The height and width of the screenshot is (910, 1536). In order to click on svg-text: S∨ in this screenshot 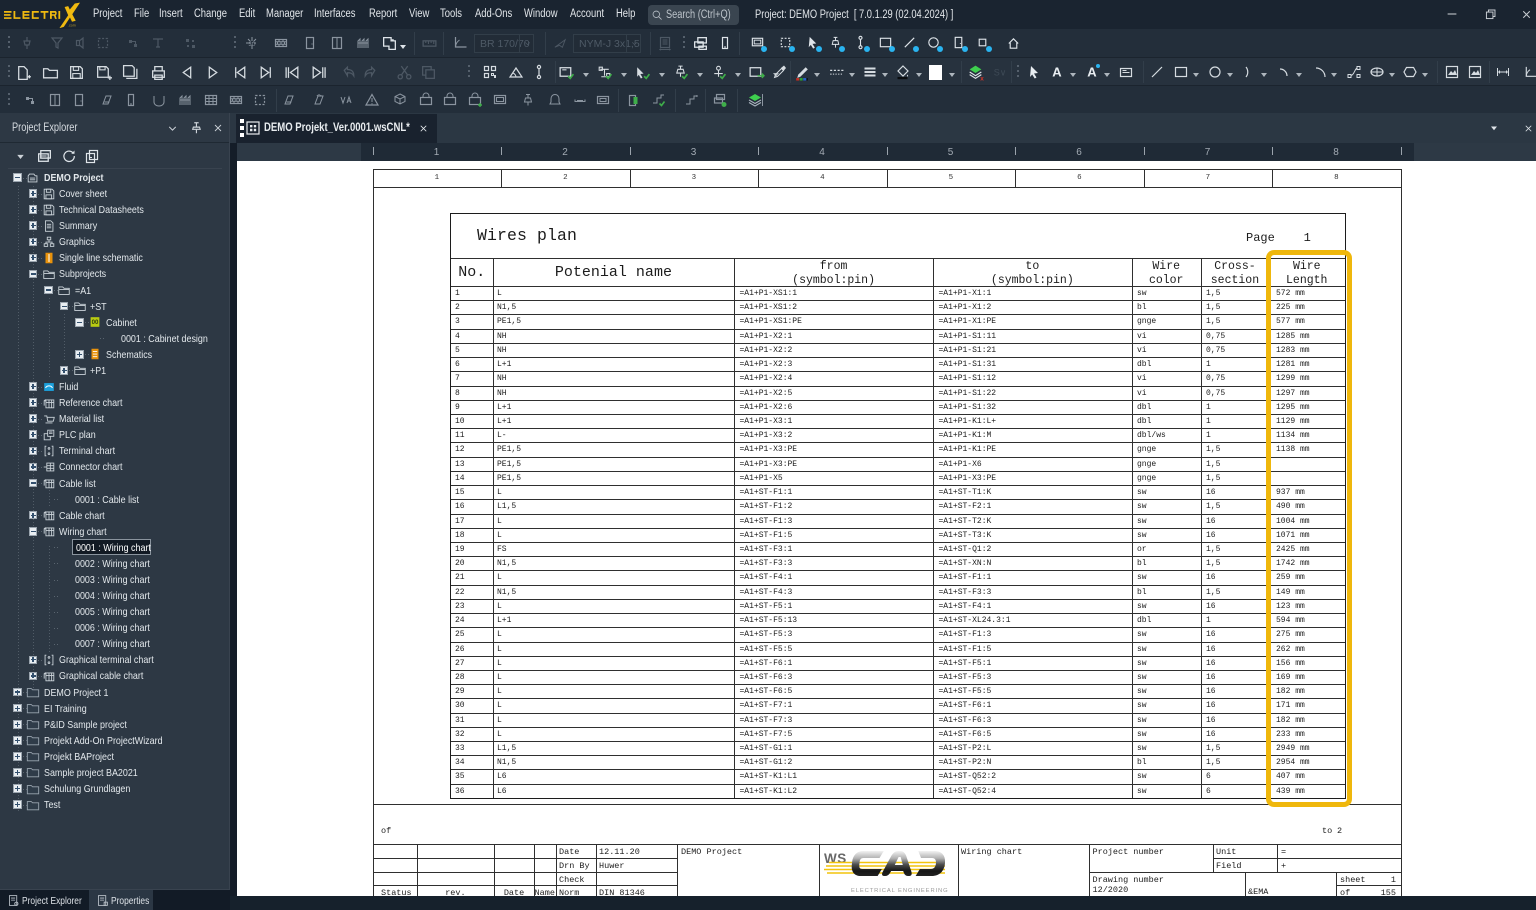, I will do `click(1000, 73)`.